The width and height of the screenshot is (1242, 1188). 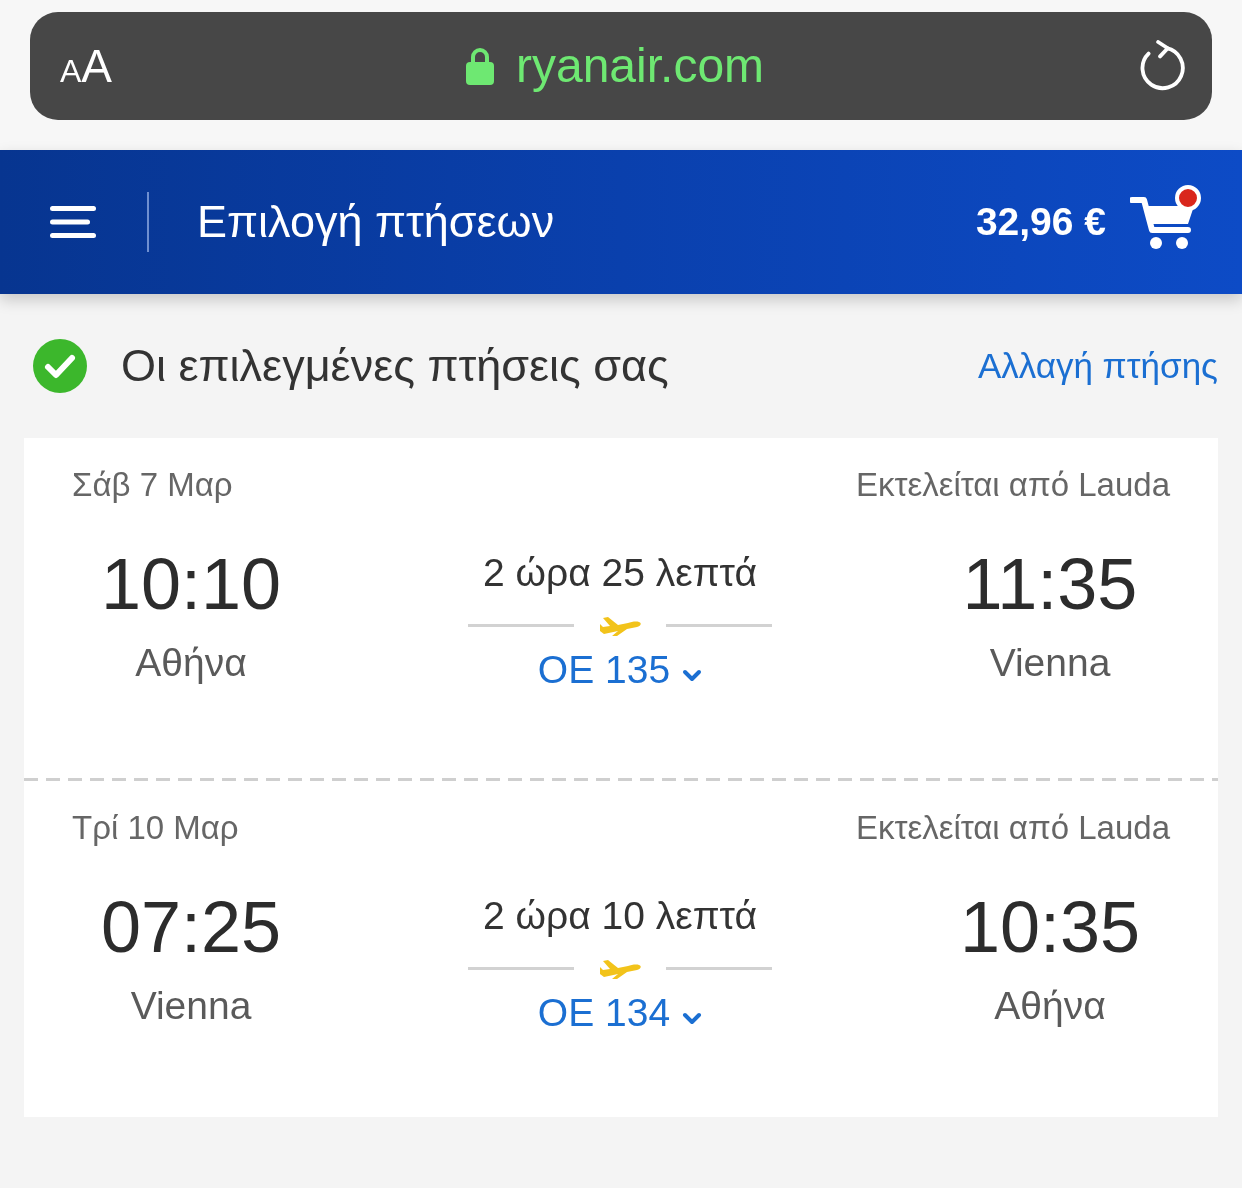 What do you see at coordinates (620, 573) in the screenshot?
I see `flight-duration: 2 ώρα 25 λεπτά` at bounding box center [620, 573].